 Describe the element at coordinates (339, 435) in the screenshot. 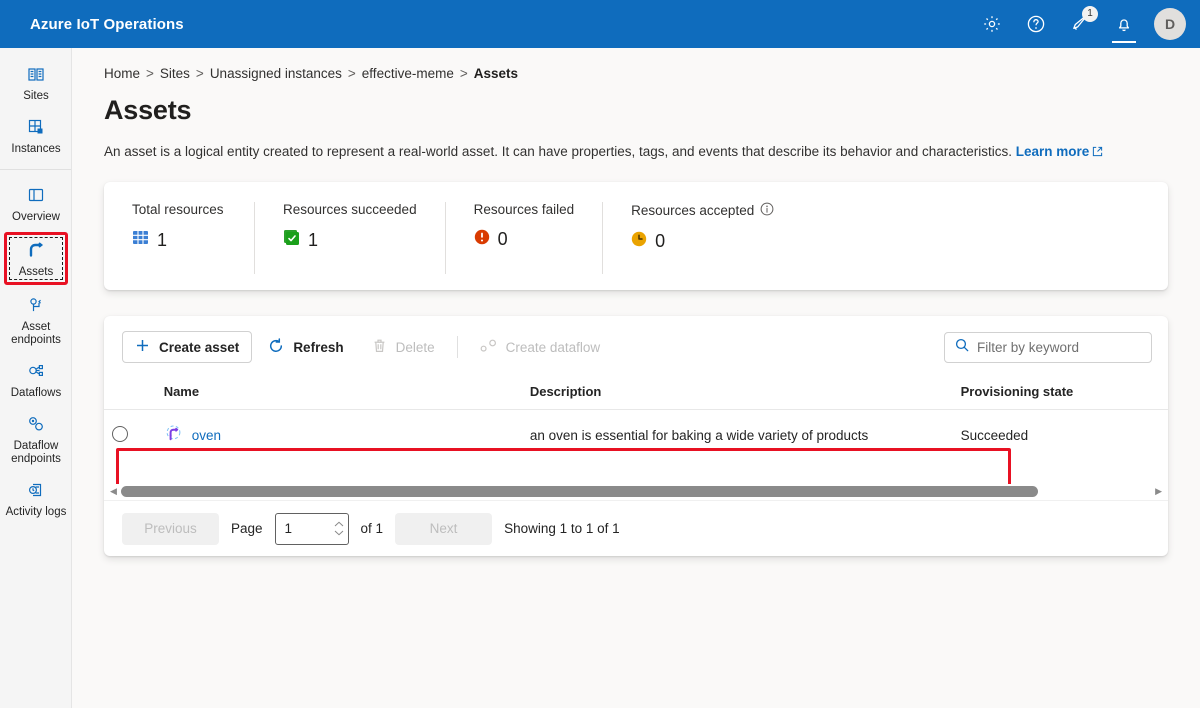

I see `row-name-cell: oven` at that location.